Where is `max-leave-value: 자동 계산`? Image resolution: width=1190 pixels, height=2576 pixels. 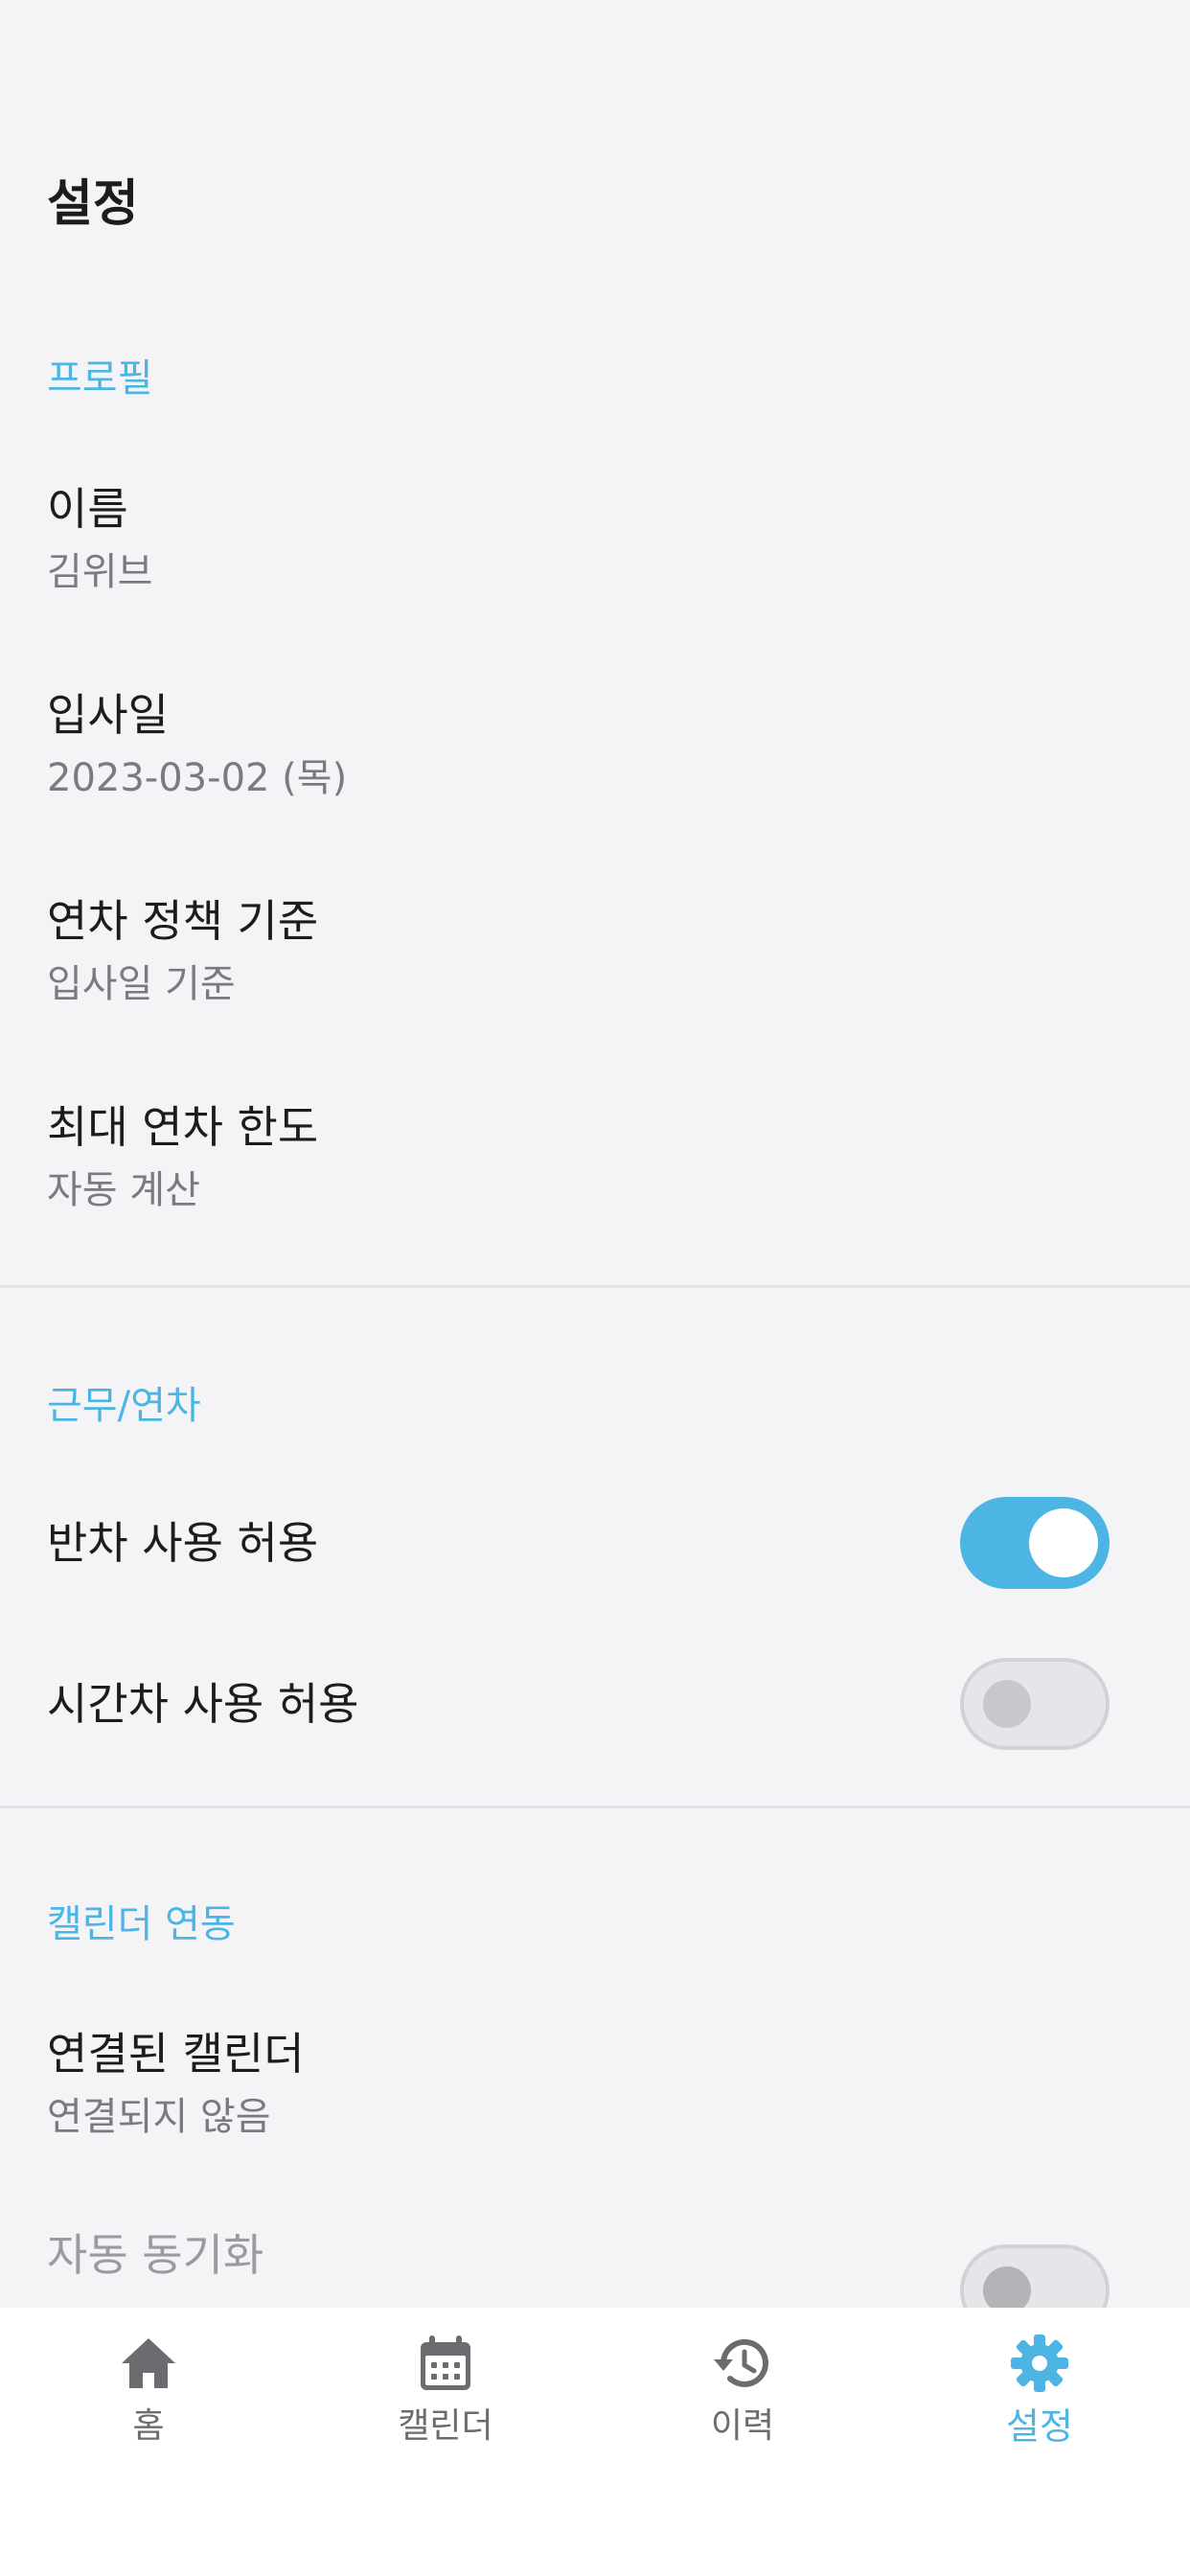
max-leave-value: 자동 계산 is located at coordinates (124, 1190).